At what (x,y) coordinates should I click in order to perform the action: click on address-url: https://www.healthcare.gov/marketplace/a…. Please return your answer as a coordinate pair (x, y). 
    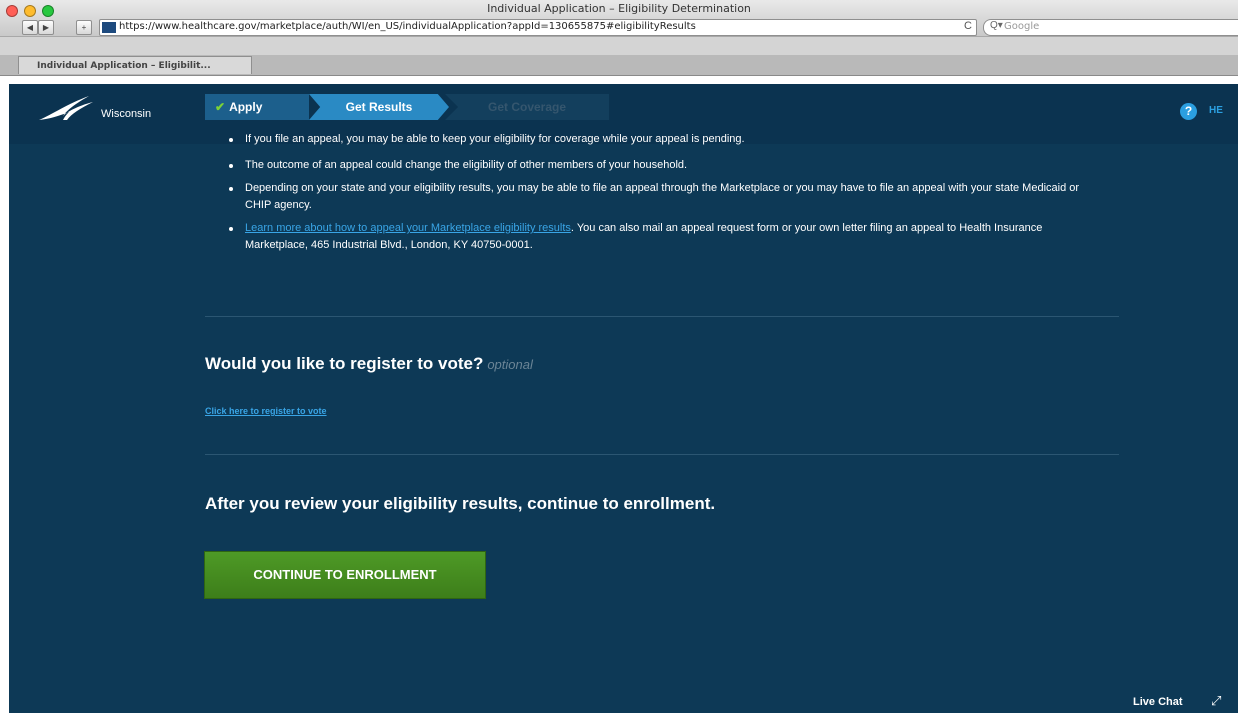
    Looking at the image, I should click on (407, 26).